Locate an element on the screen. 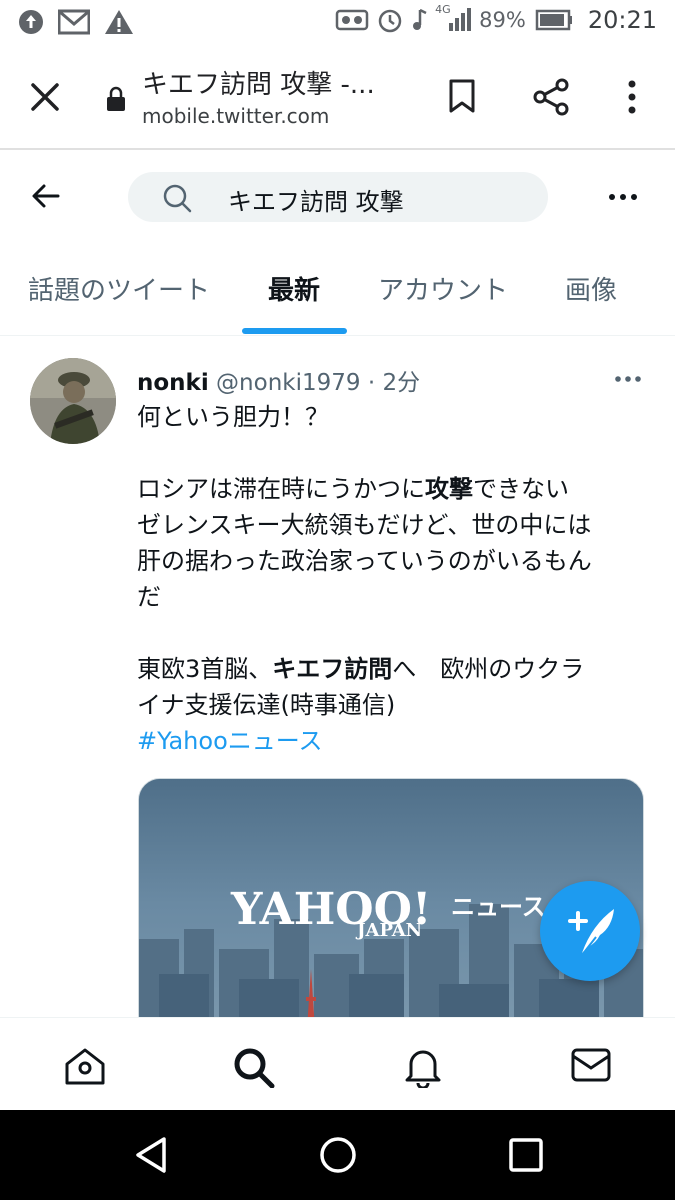  search-tabs: 話題のツイート 最新 アカウント 画像 is located at coordinates (337, 288).